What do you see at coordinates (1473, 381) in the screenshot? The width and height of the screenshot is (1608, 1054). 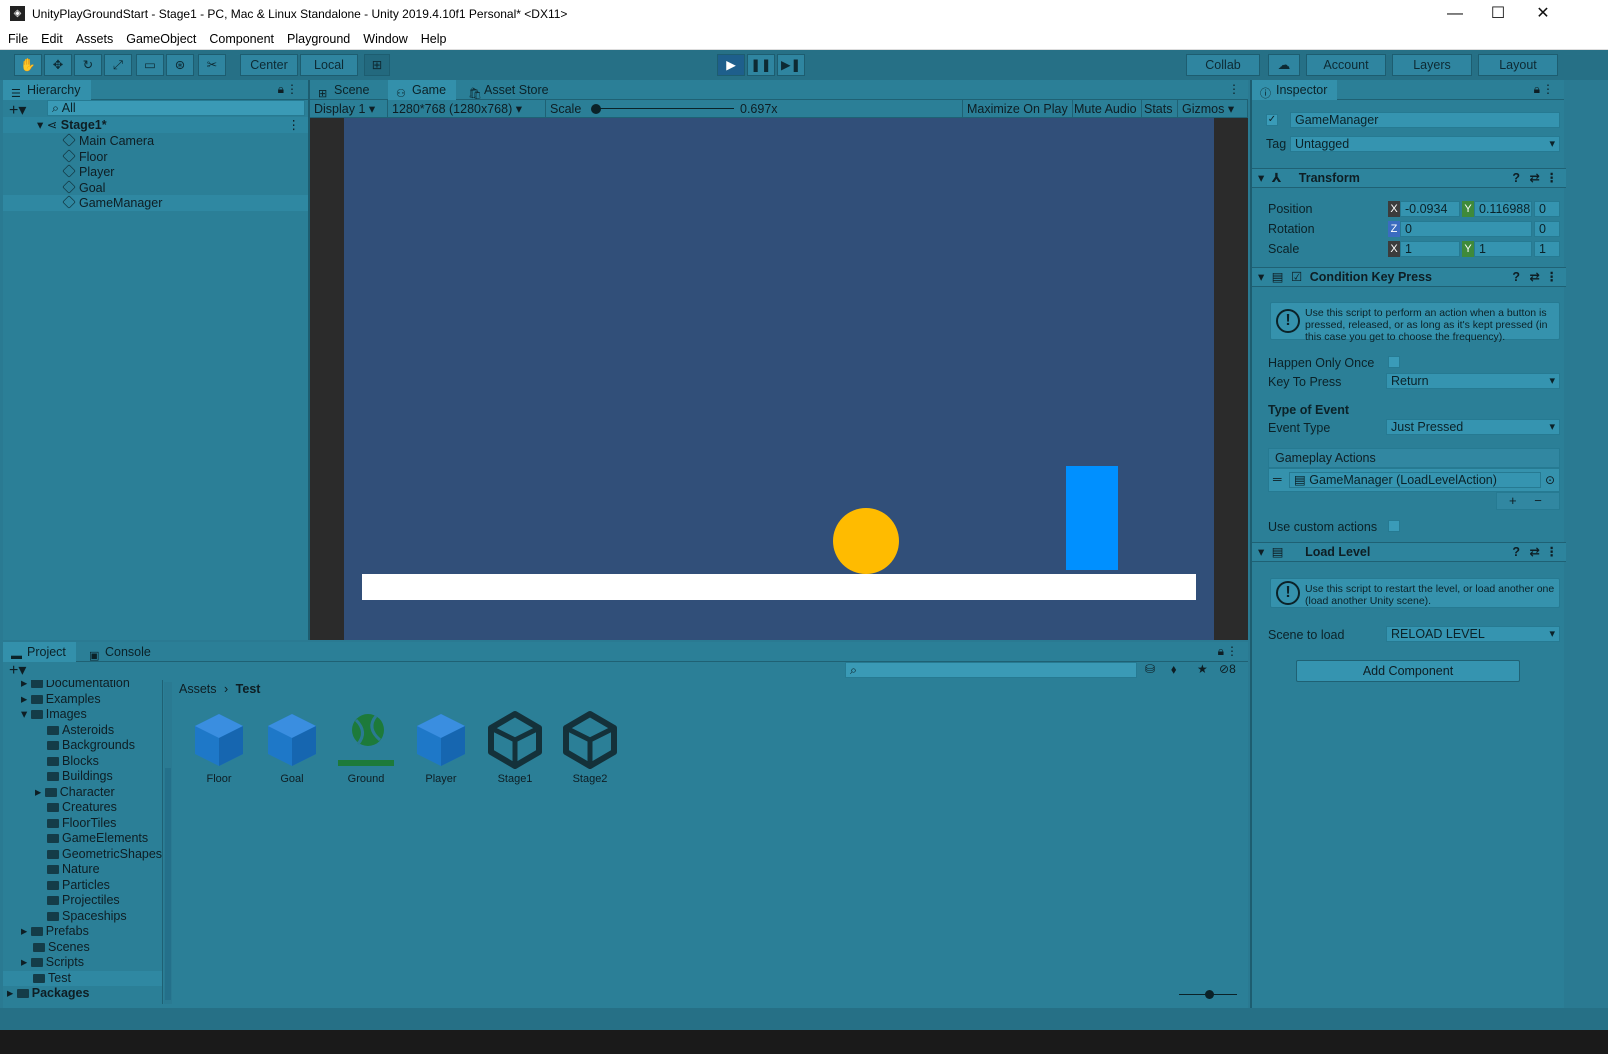 I see `key-to-press-dropdown: Return` at bounding box center [1473, 381].